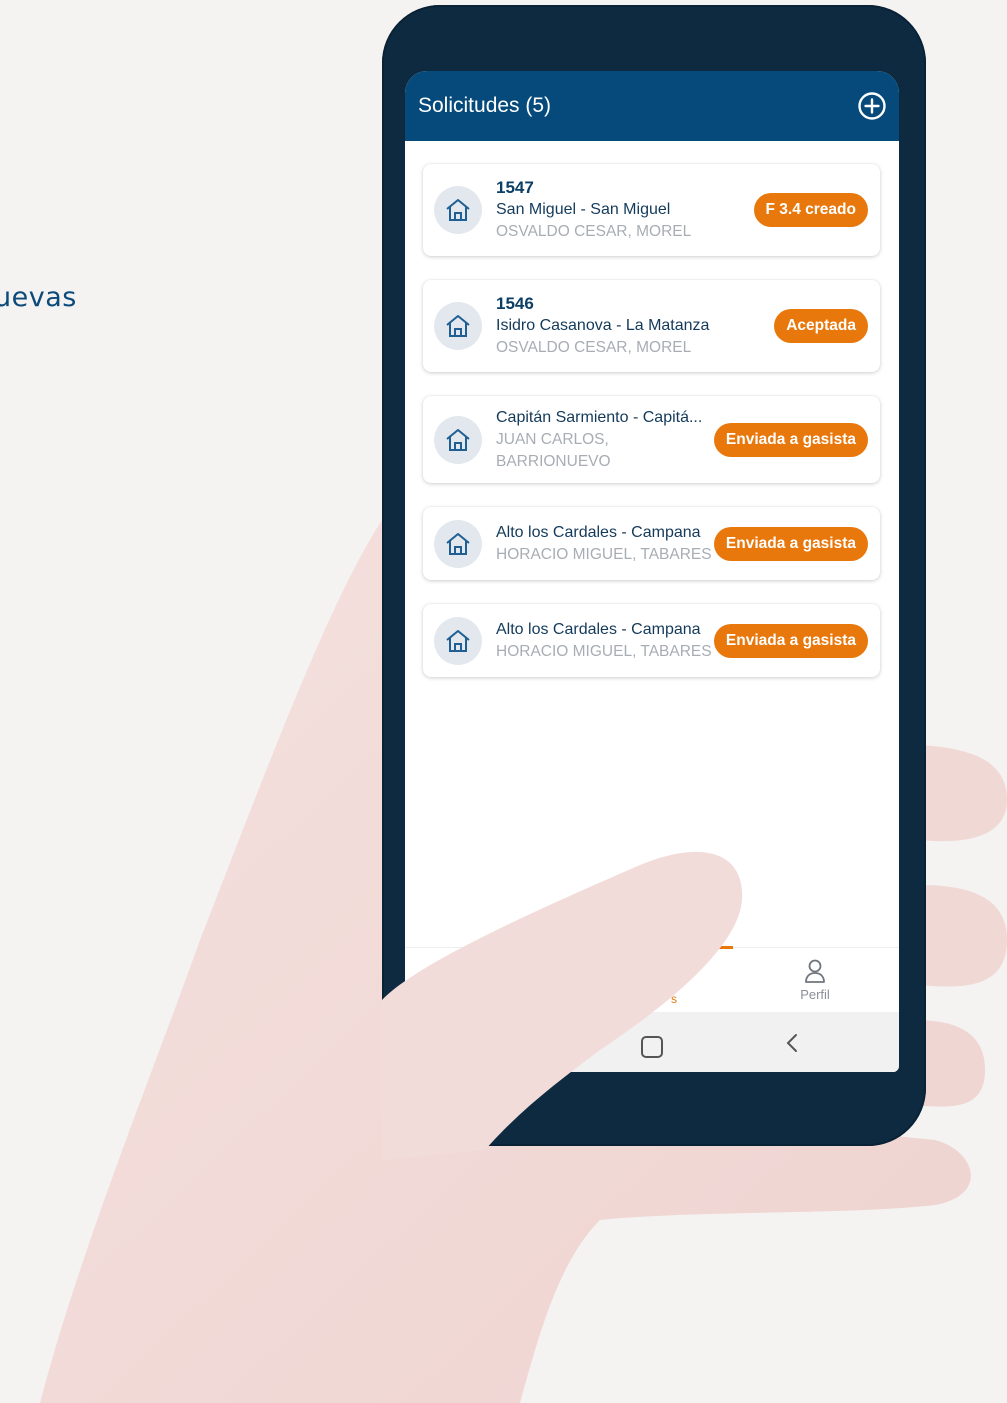 The height and width of the screenshot is (1403, 1007). Describe the element at coordinates (652, 106) in the screenshot. I see `app-bar: Solicitudes (5)` at that location.